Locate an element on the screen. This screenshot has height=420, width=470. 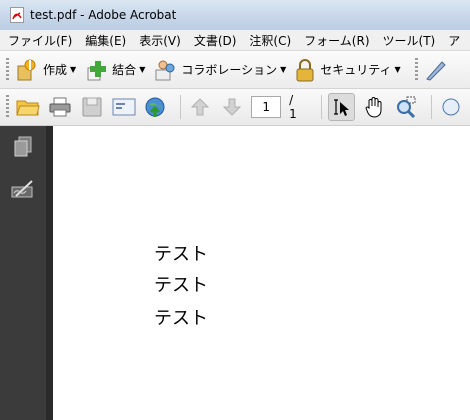
save-button is located at coordinates (92, 107).